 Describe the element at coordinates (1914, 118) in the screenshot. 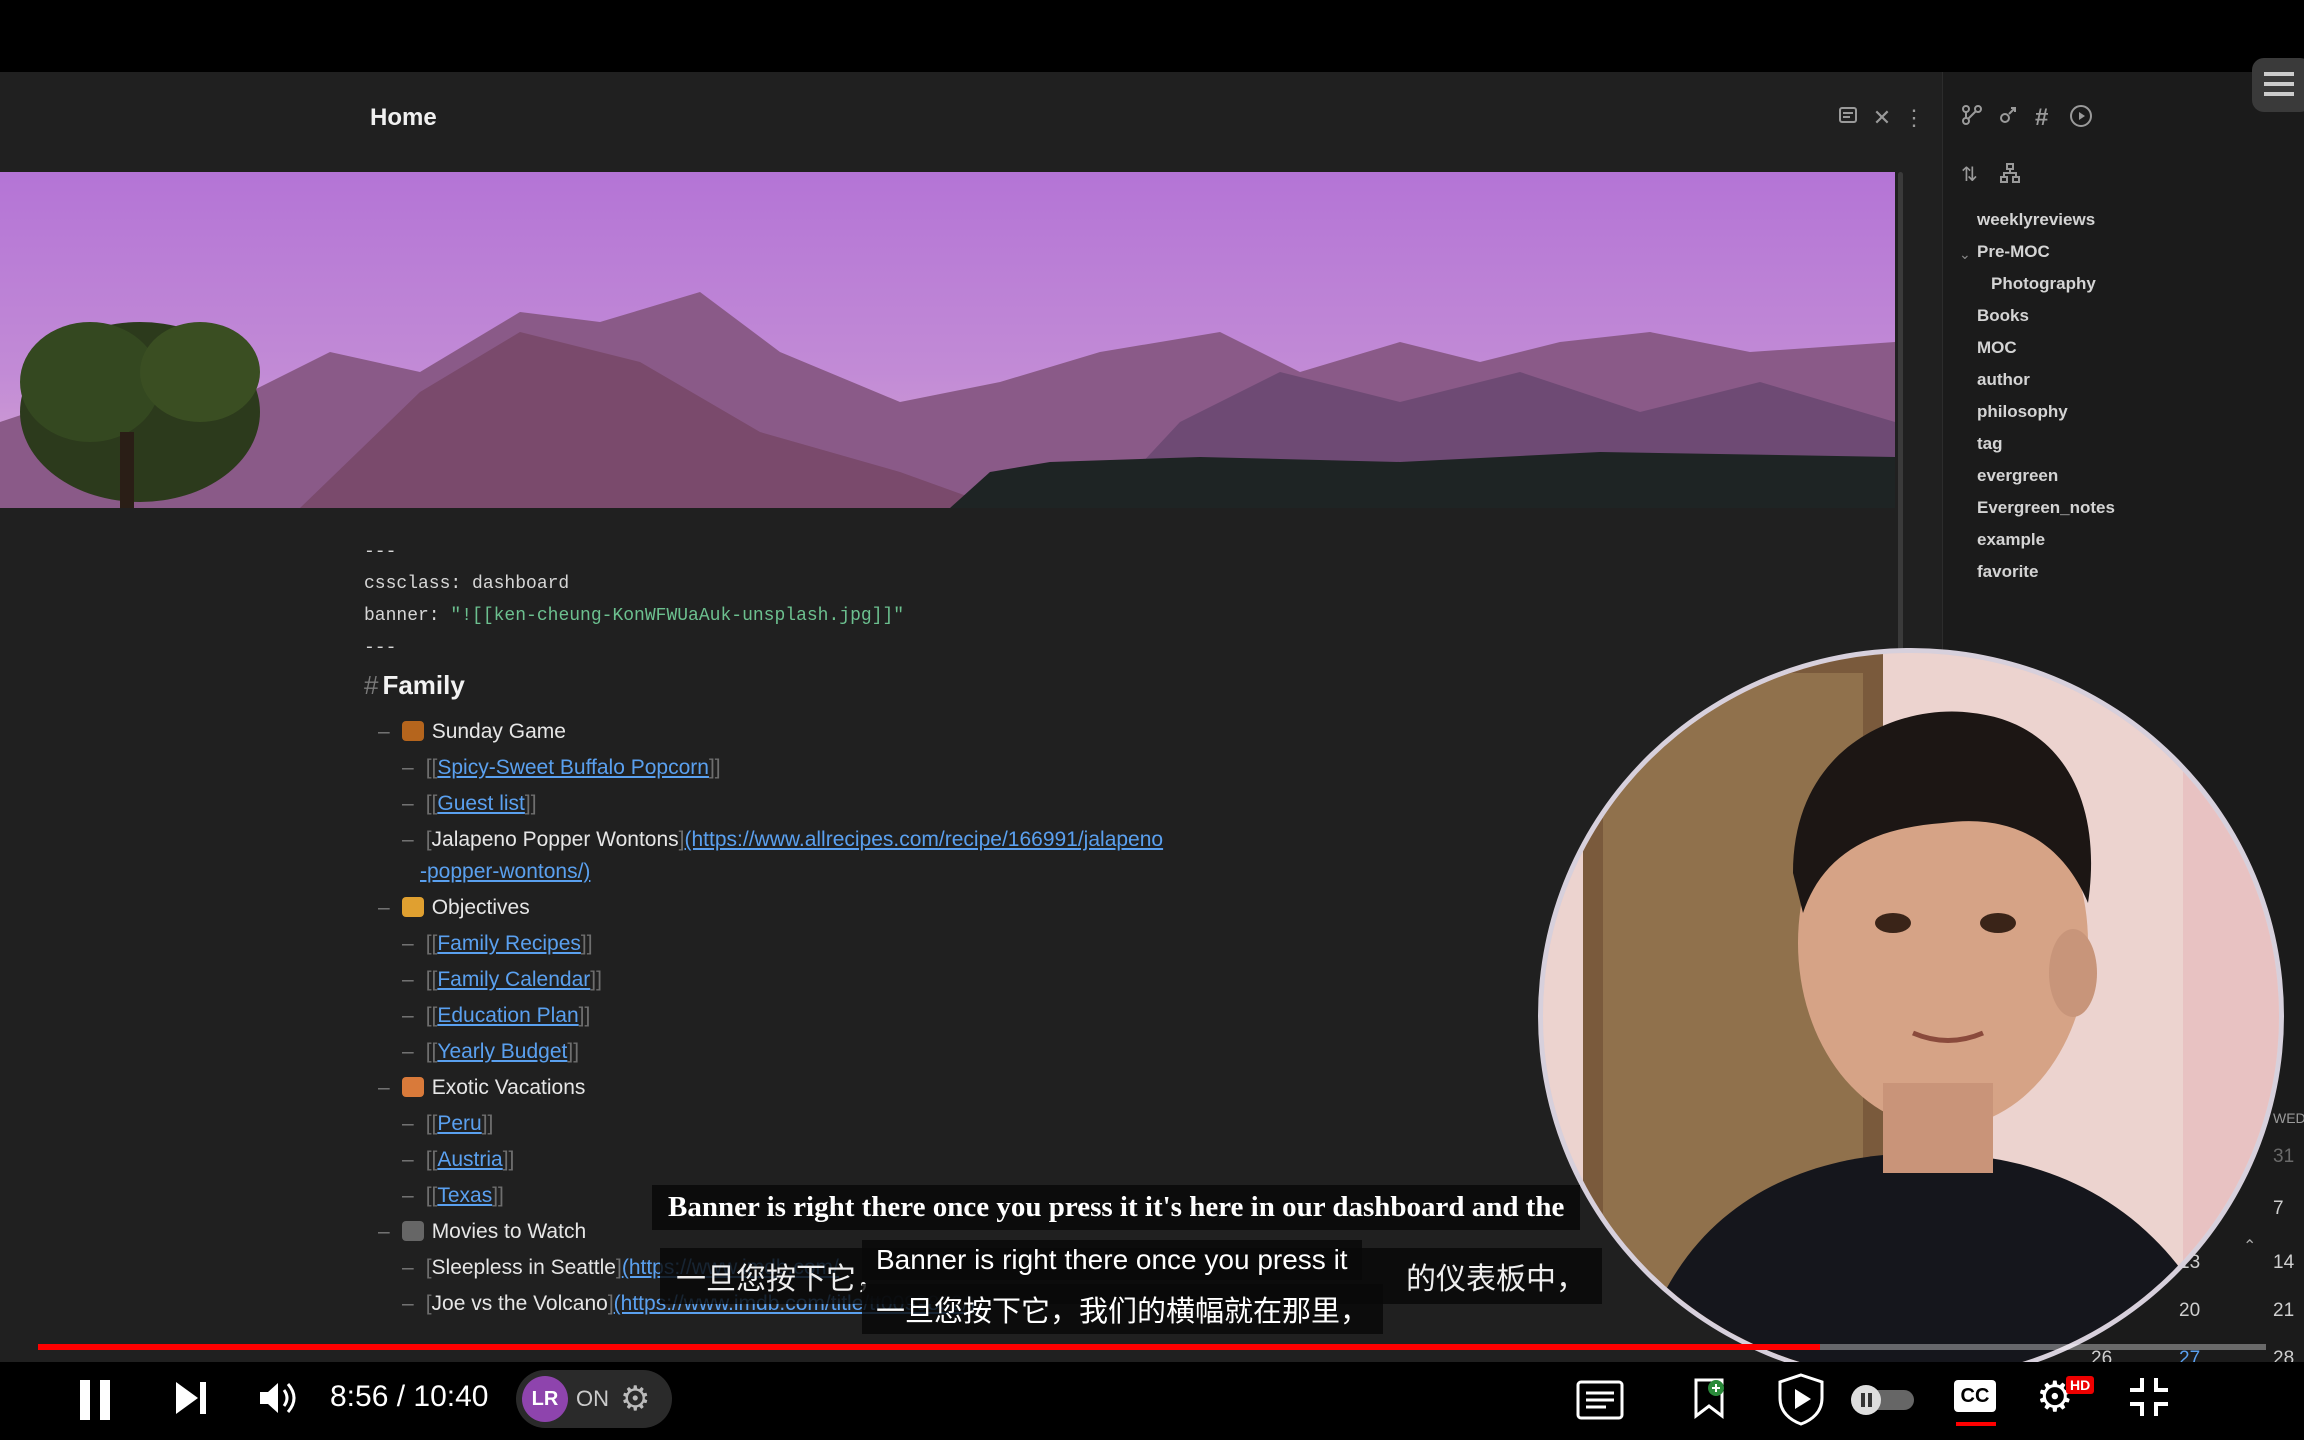

I see `more-options-icon: ⋮` at that location.